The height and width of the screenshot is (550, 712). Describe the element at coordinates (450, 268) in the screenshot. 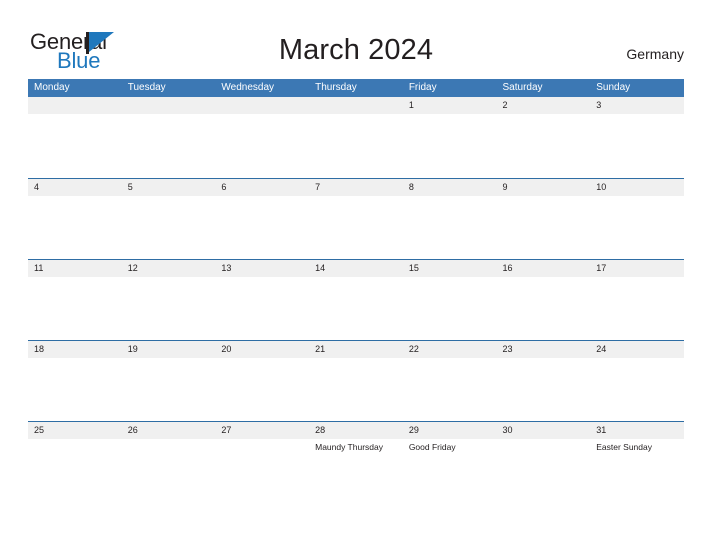

I see `day-cell: 15` at that location.